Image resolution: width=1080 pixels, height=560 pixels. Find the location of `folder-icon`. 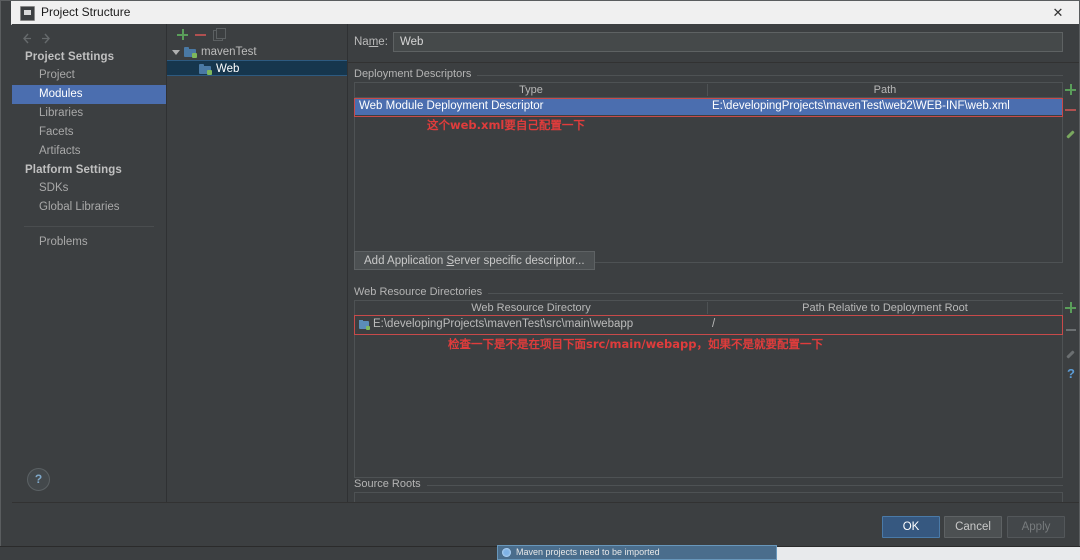

folder-icon is located at coordinates (364, 325).